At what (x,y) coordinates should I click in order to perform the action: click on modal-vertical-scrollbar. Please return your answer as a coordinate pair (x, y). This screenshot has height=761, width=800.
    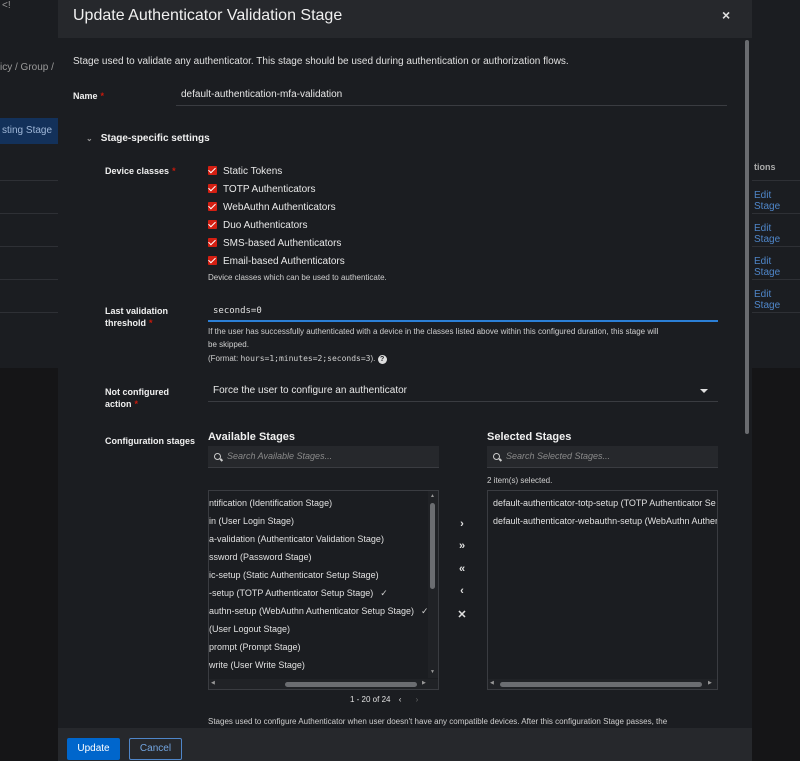
    Looking at the image, I should click on (747, 384).